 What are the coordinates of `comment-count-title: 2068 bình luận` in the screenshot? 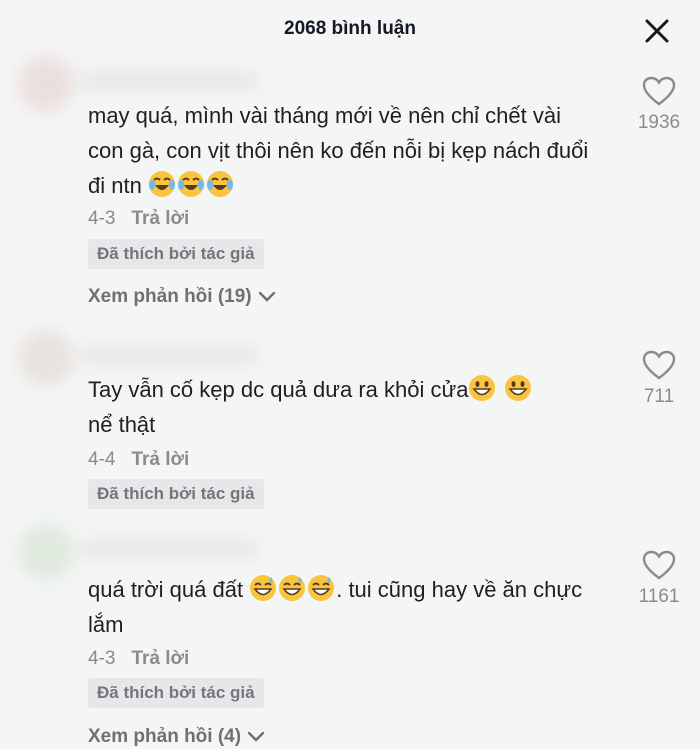 It's located at (350, 28).